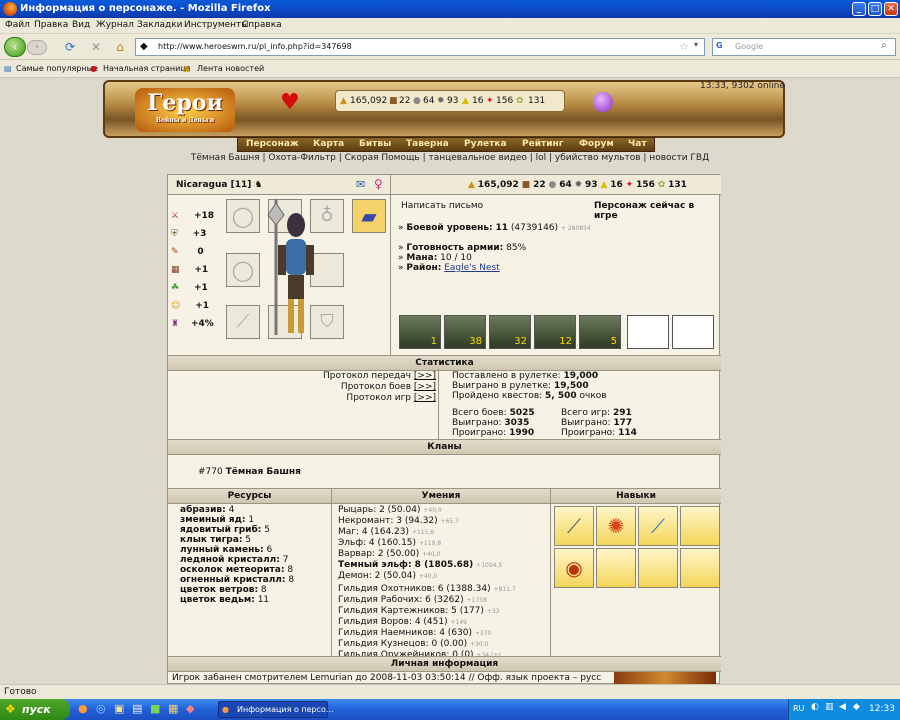 The image size is (900, 720). Describe the element at coordinates (471, 185) in the screenshot. I see `gold-icon: ▲` at that location.